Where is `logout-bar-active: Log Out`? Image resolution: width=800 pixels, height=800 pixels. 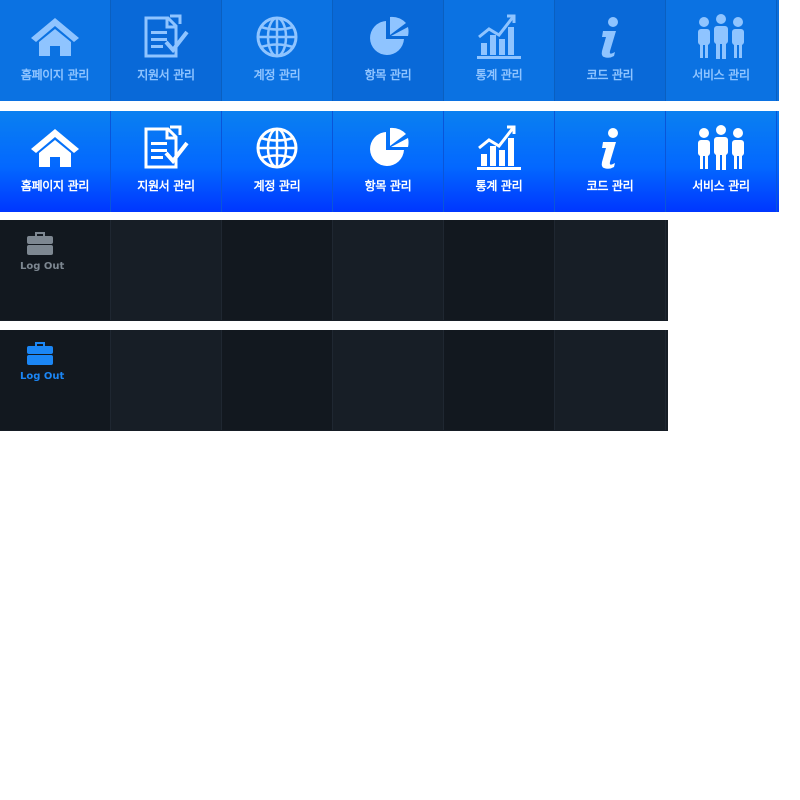 logout-bar-active: Log Out is located at coordinates (334, 380).